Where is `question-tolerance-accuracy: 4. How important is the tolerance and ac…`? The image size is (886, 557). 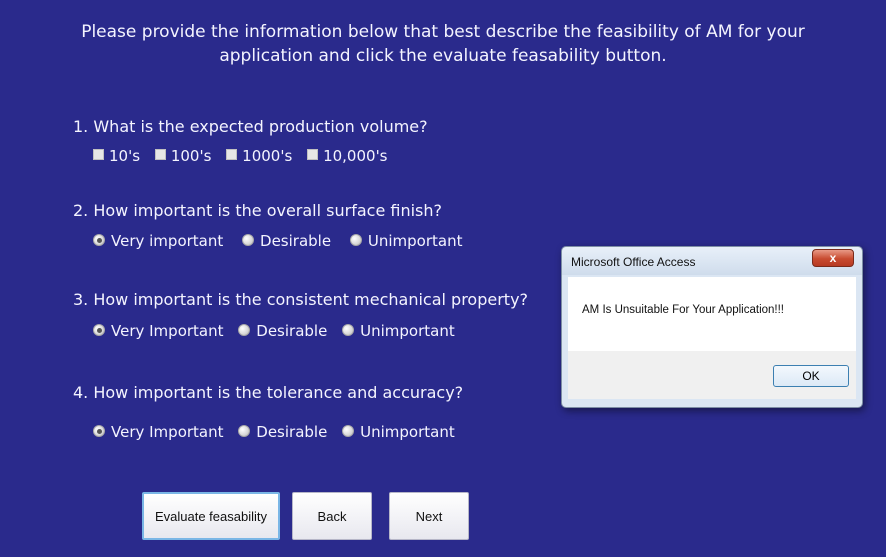
question-tolerance-accuracy: 4. How important is the tolerance and ac… is located at coordinates (268, 392).